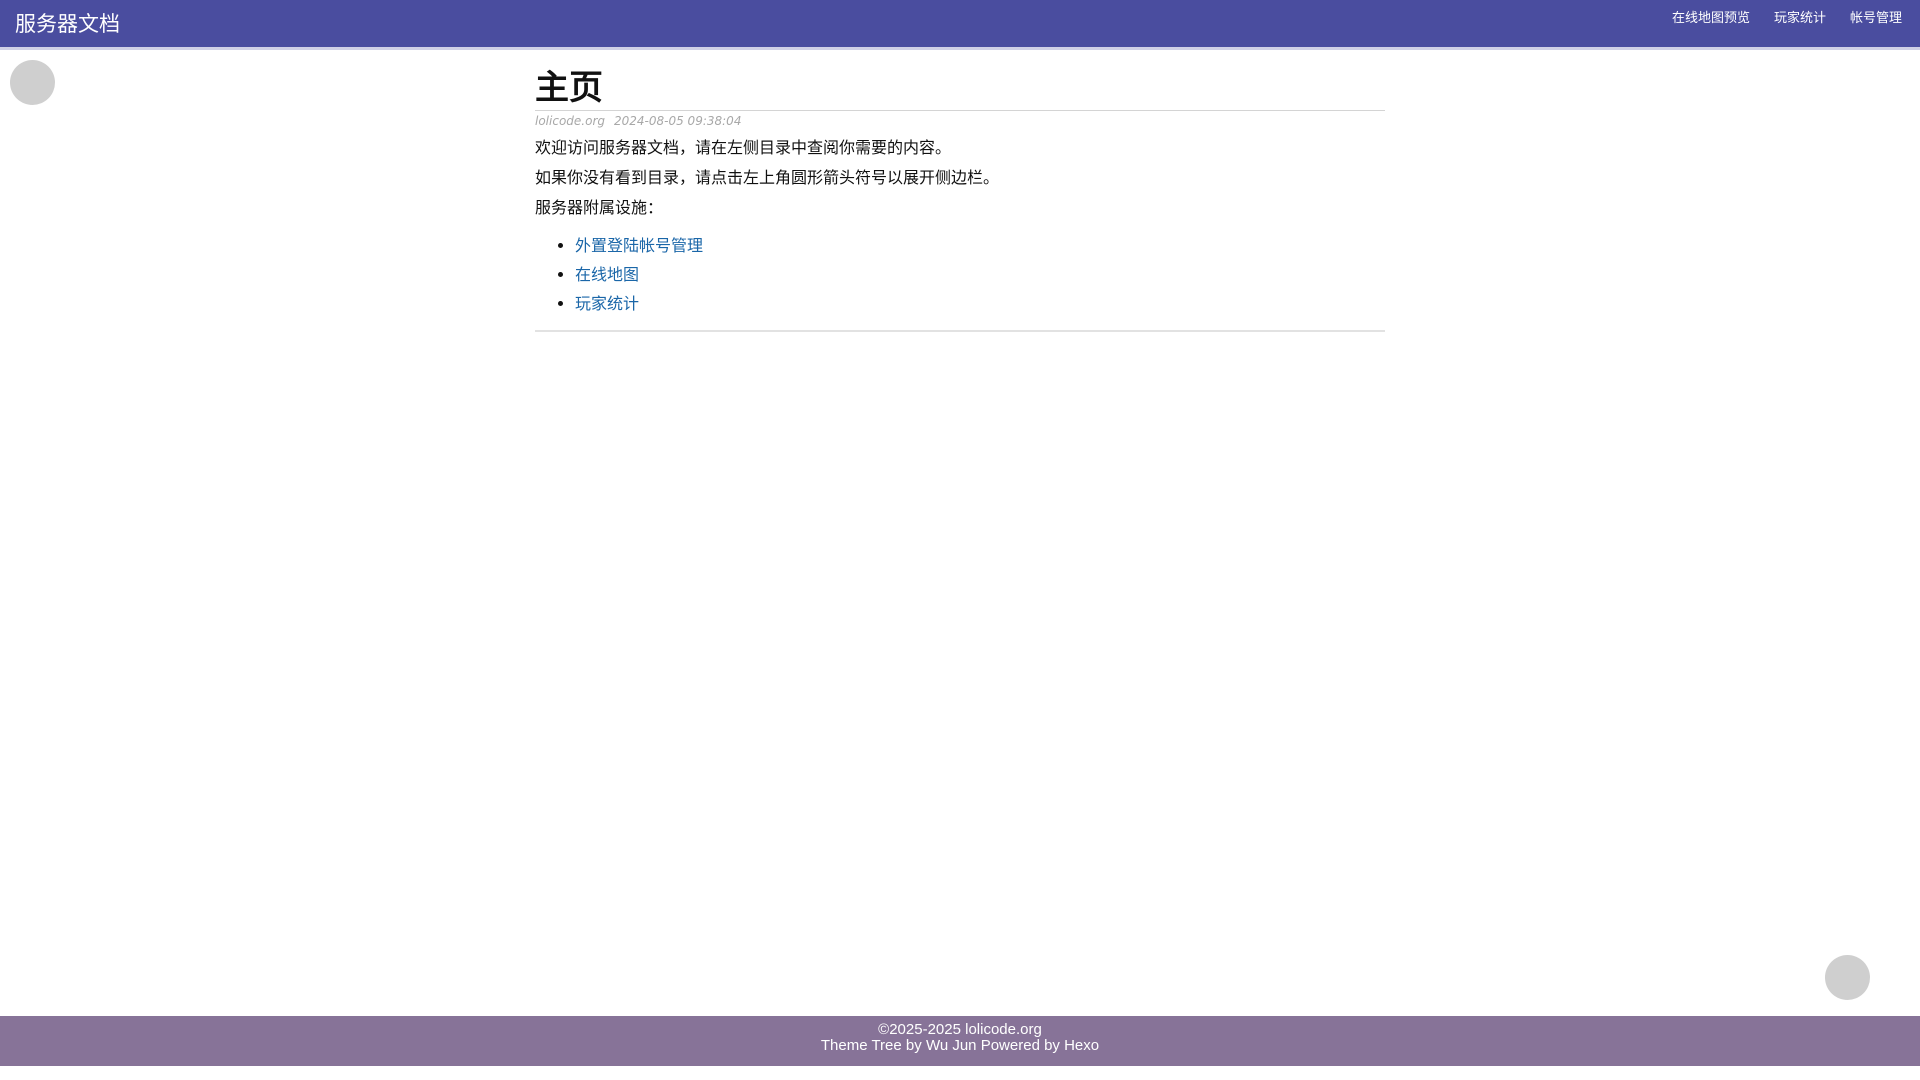  What do you see at coordinates (639, 245) in the screenshot?
I see `link-external-login-accounts: 外置登陆帐号管理` at bounding box center [639, 245].